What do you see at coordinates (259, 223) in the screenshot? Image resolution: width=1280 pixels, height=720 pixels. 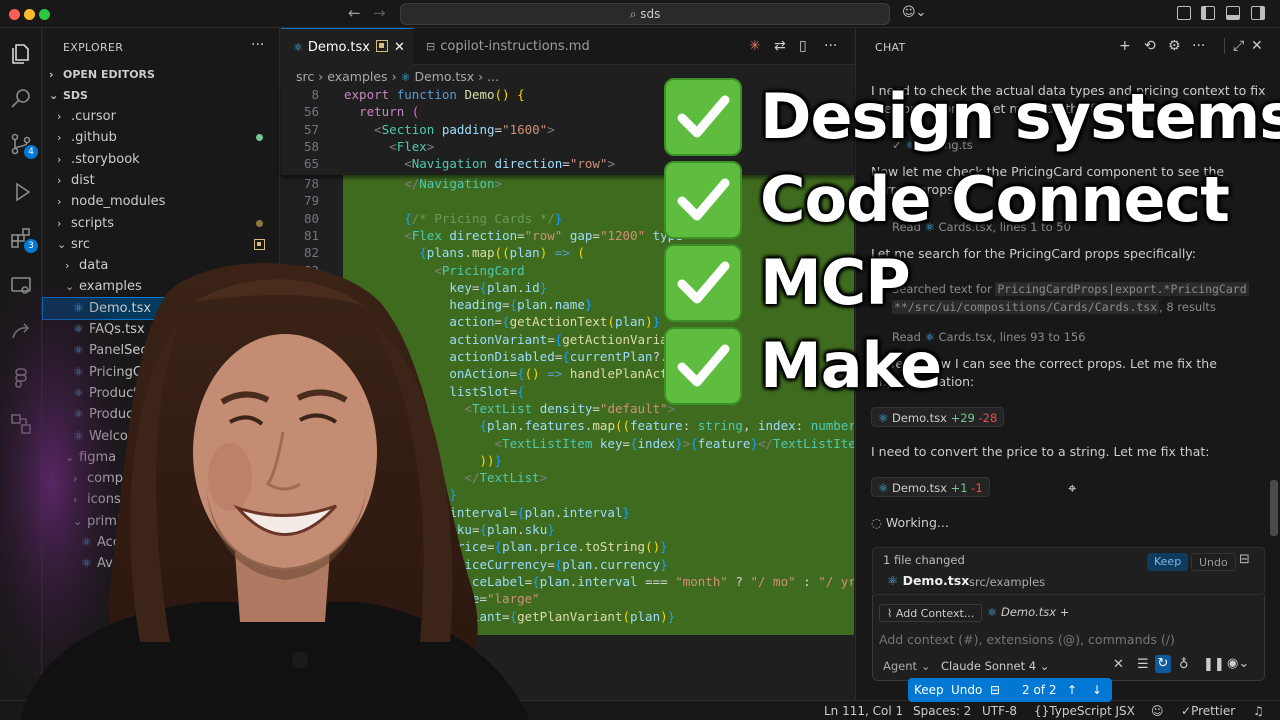 I see `git-status-dot` at bounding box center [259, 223].